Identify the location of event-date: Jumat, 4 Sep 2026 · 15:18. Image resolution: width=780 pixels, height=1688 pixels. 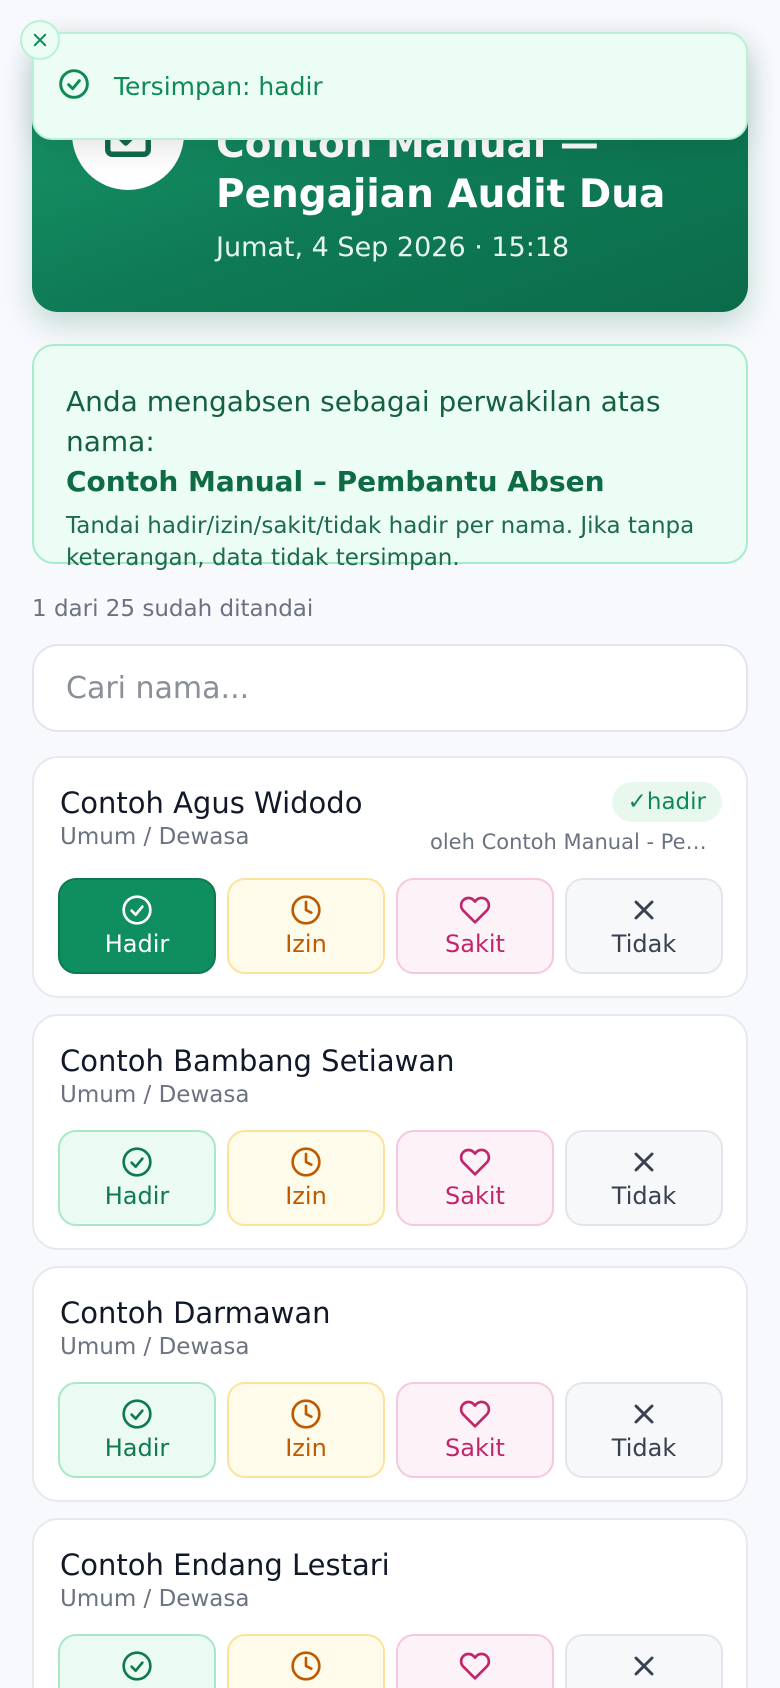
(393, 247).